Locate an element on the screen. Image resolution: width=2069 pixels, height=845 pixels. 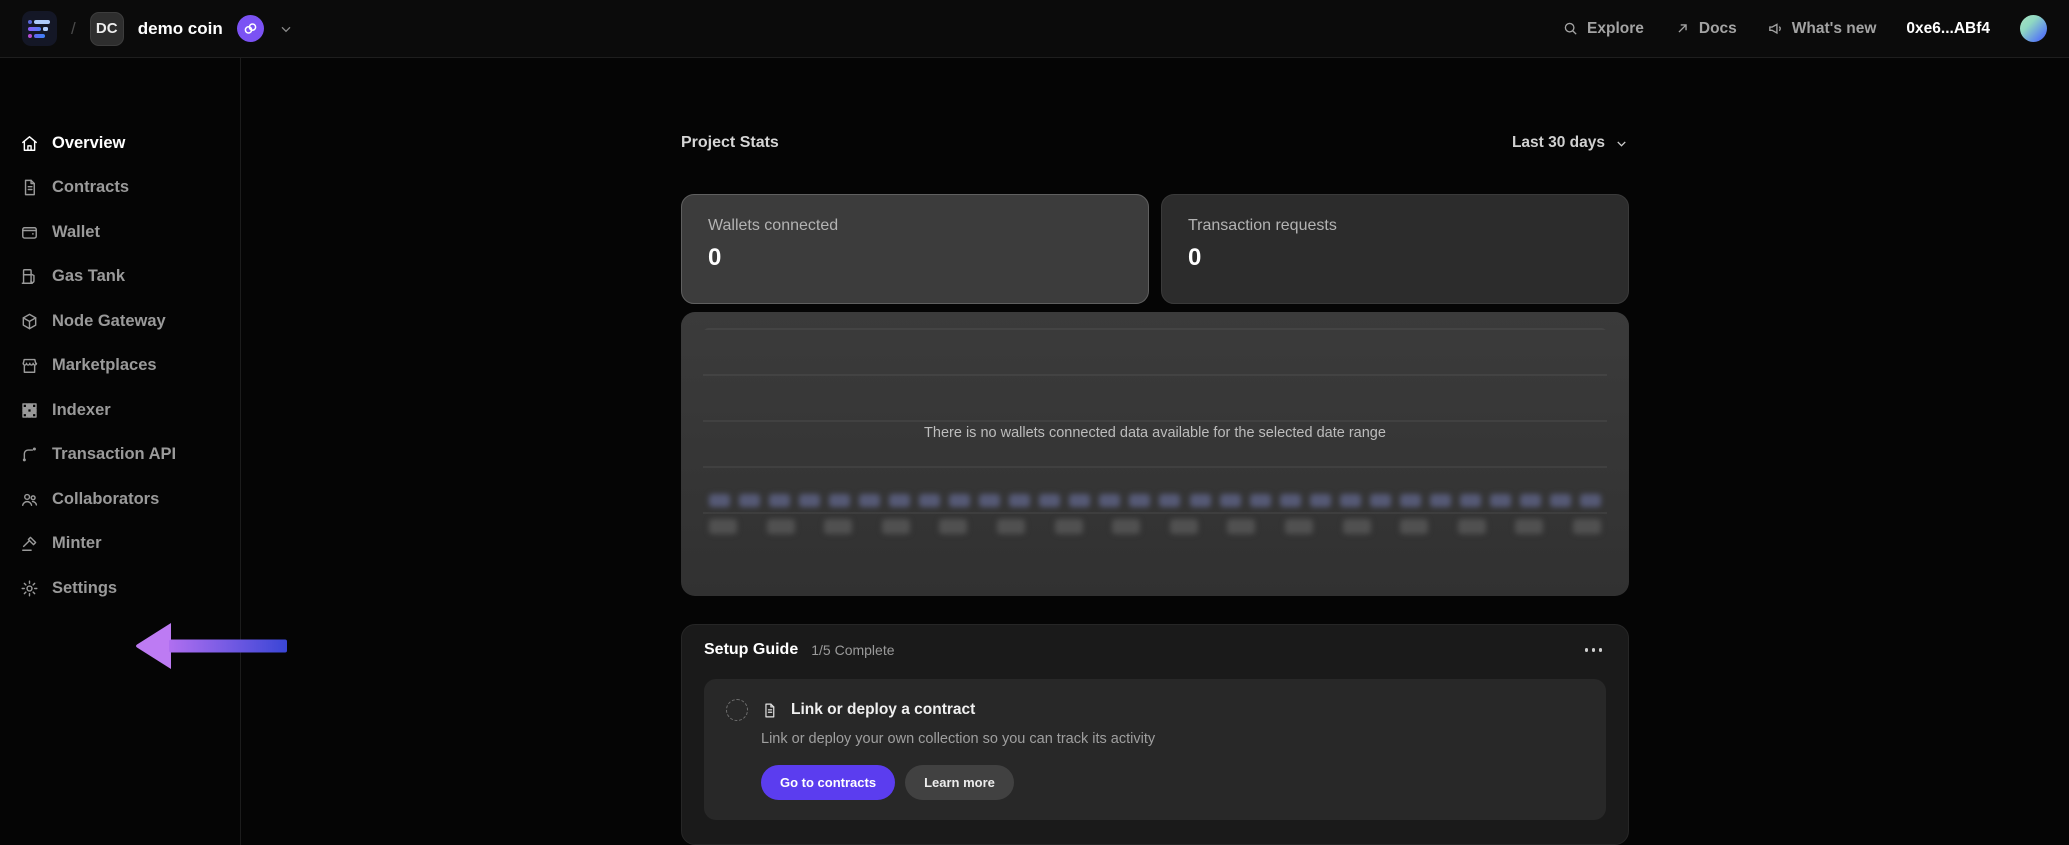
document-icon is located at coordinates (770, 710).